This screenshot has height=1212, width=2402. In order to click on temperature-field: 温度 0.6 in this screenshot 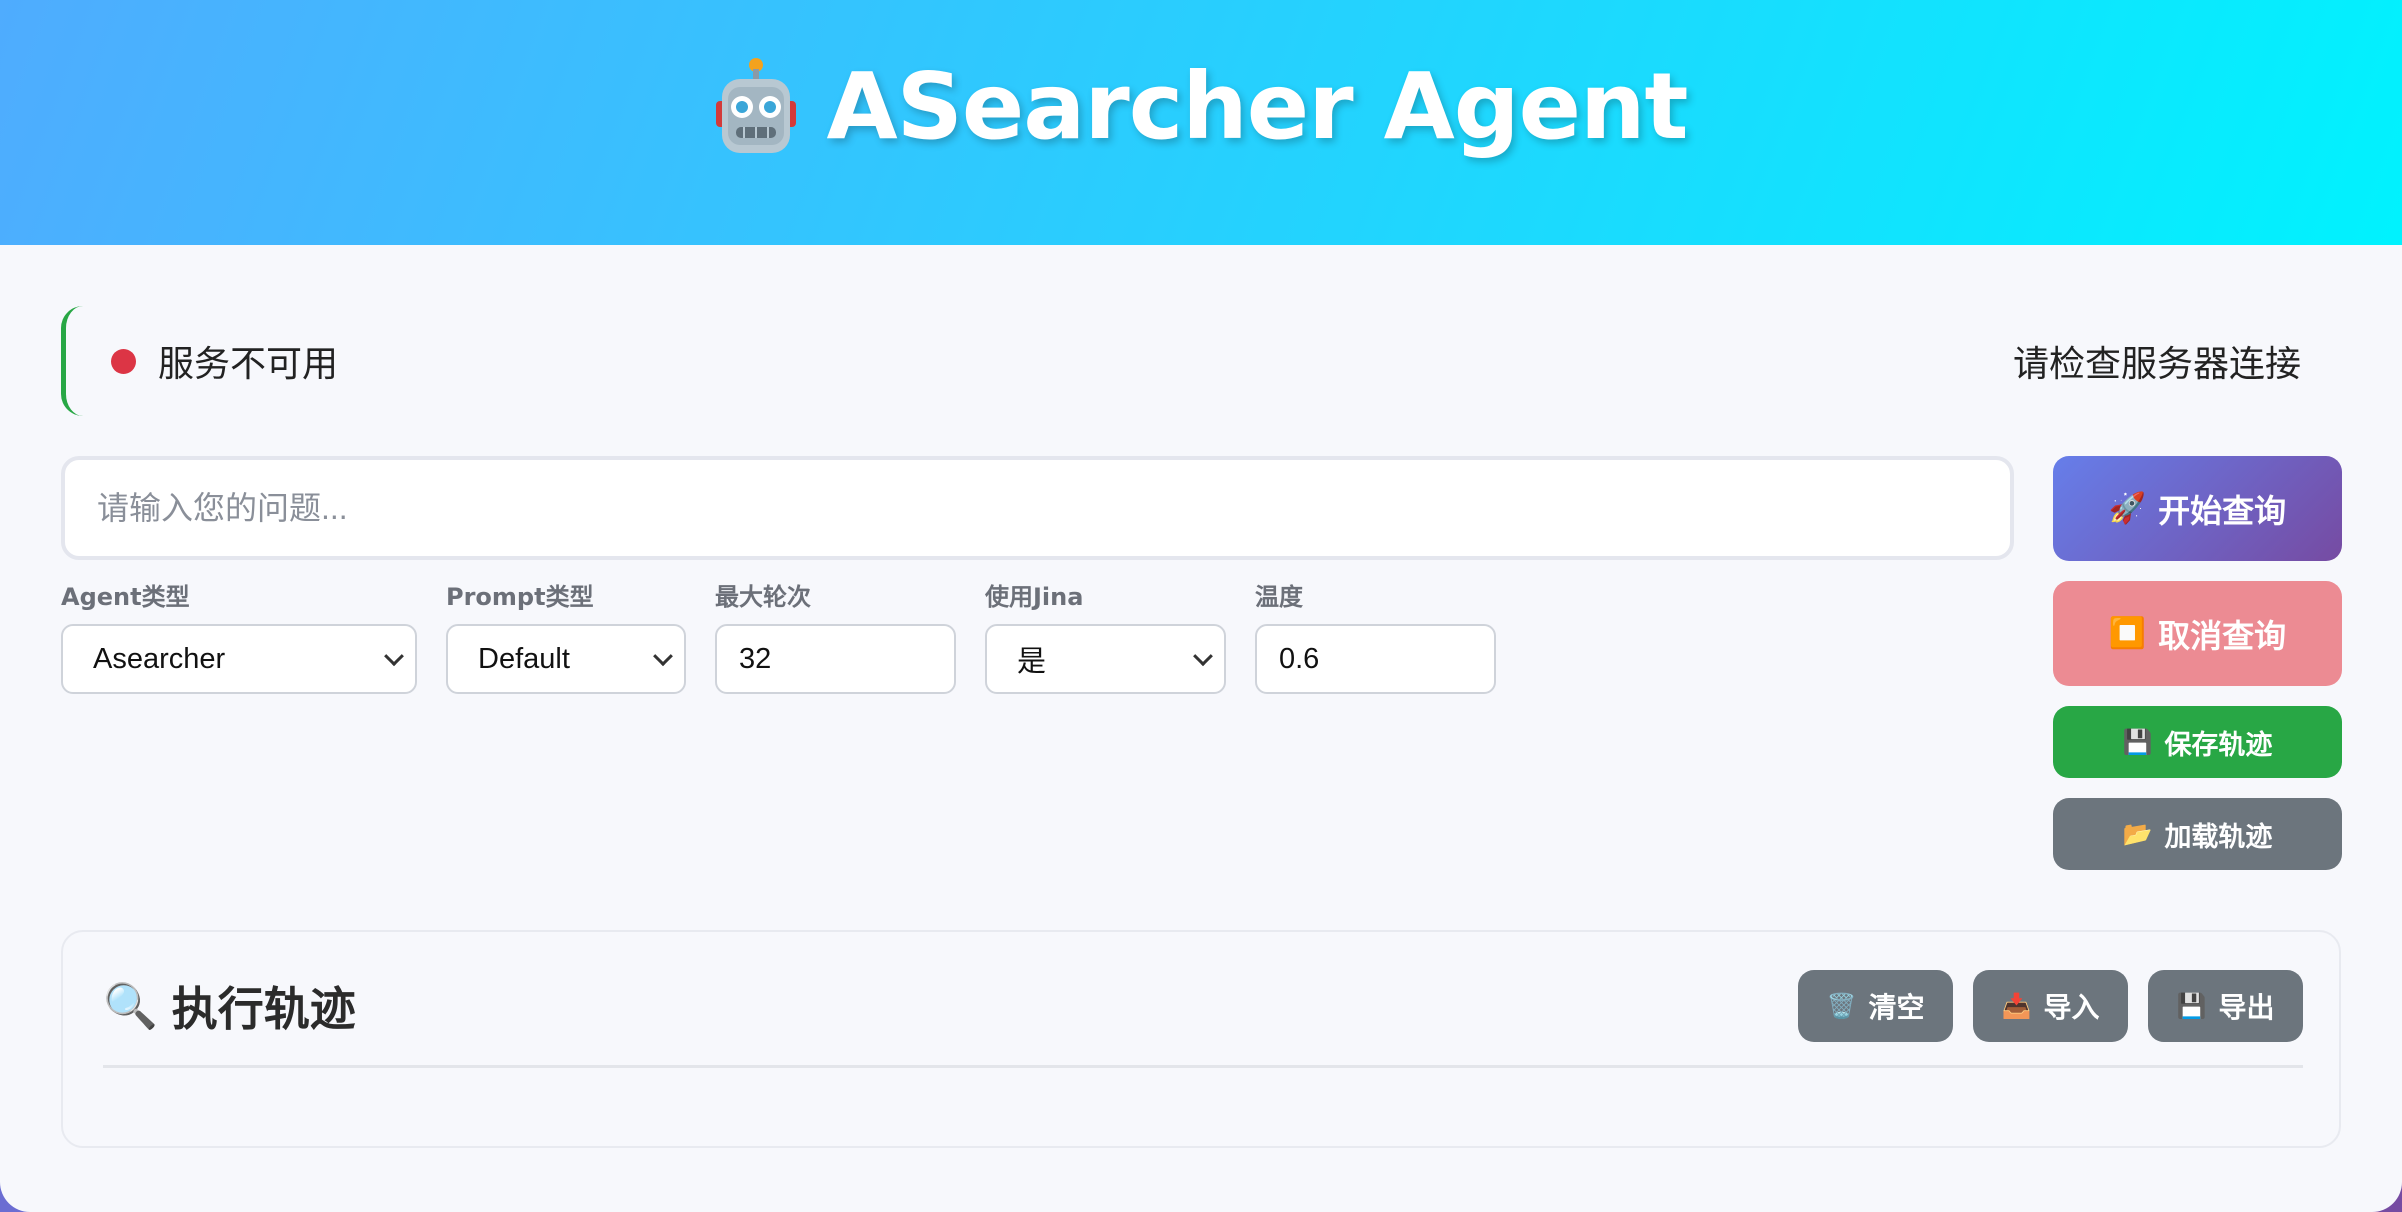, I will do `click(1375, 637)`.